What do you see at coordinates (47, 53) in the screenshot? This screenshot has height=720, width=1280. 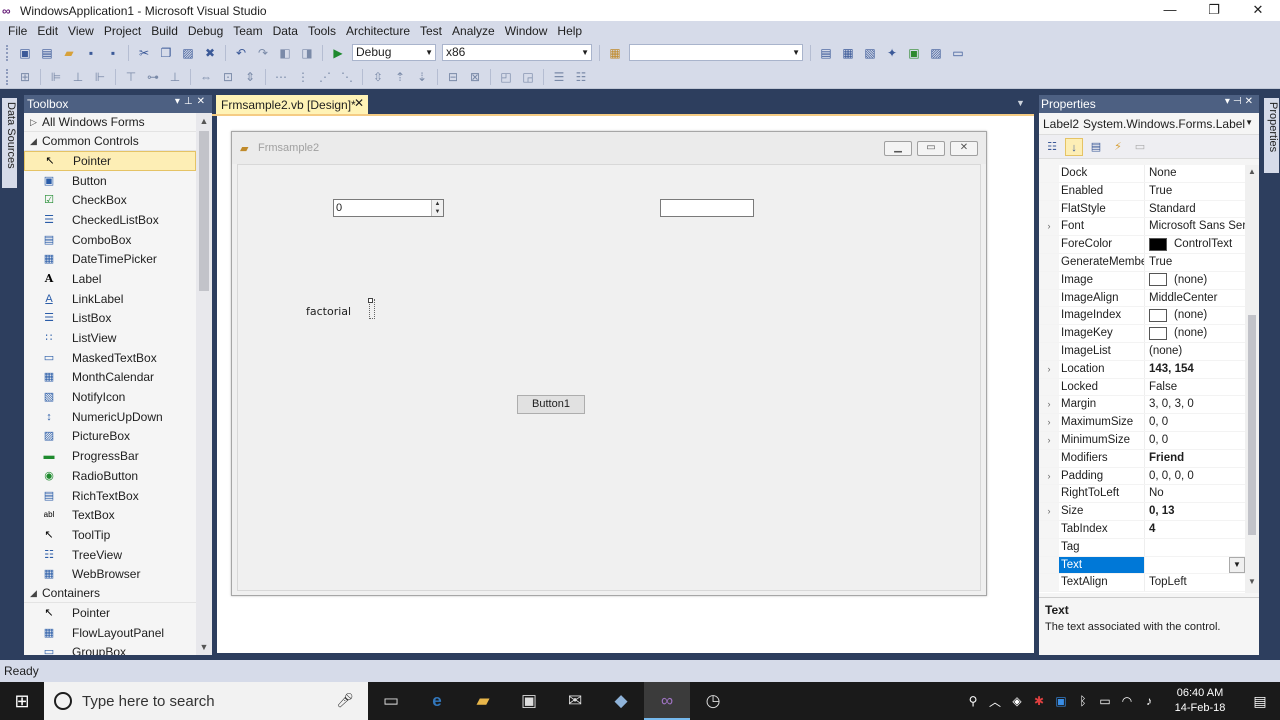 I see `add-item-icon: ▤` at bounding box center [47, 53].